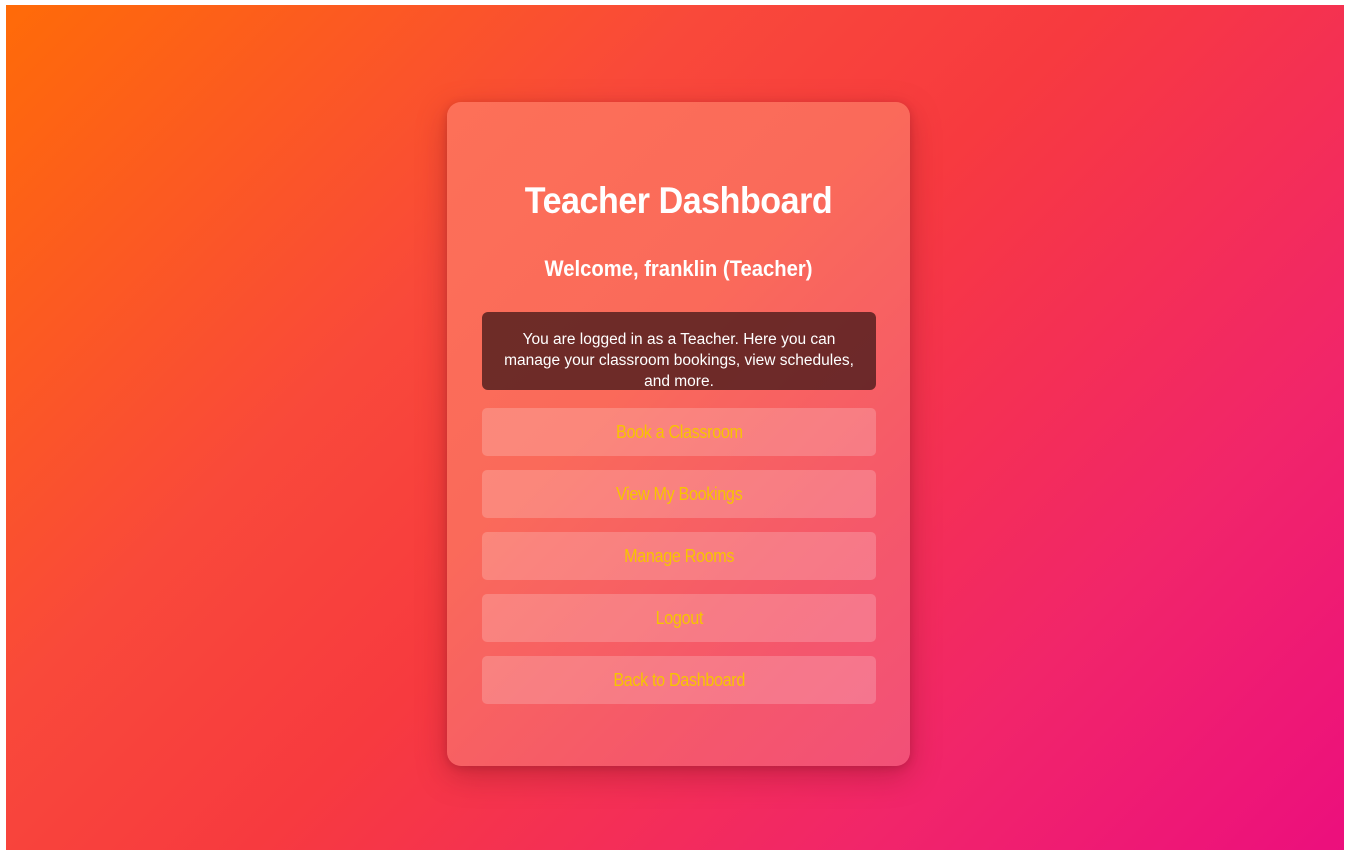  I want to click on view-my-bookings-button: View My Bookings, so click(679, 494).